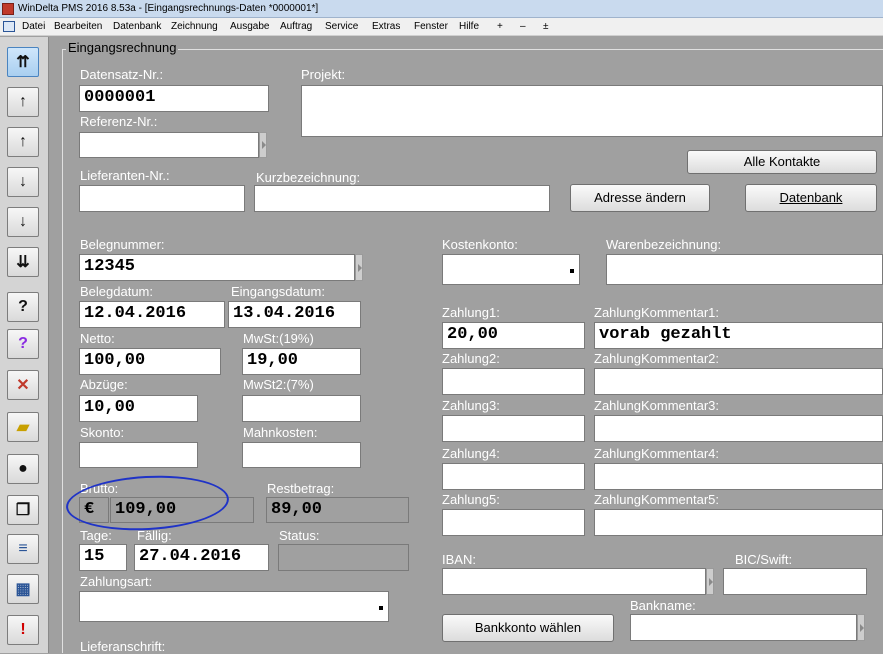 This screenshot has height=654, width=883. I want to click on mahnkosten-field, so click(301, 455).